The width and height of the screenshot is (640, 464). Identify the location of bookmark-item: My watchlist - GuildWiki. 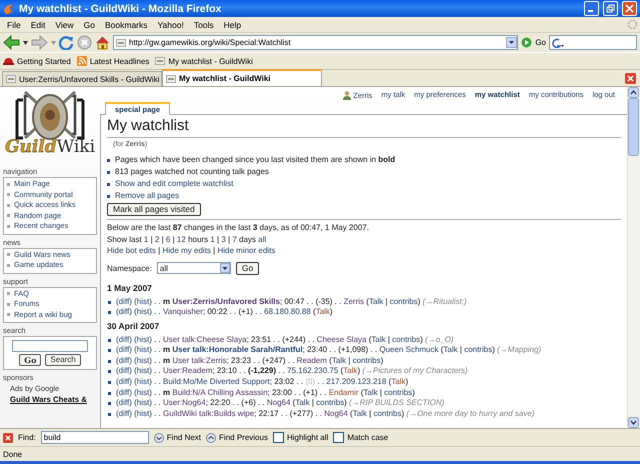
(204, 61).